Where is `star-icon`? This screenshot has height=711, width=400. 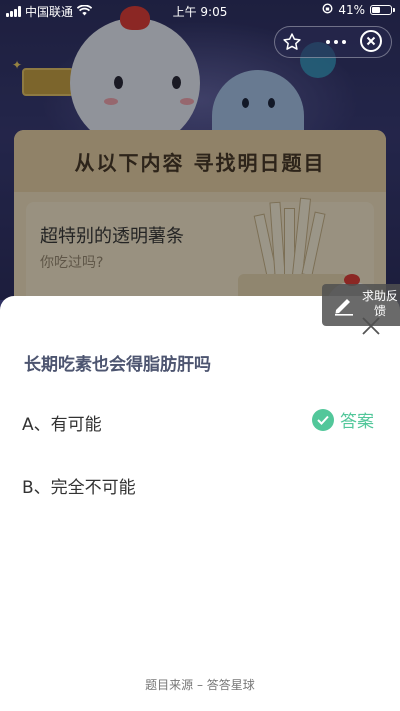 star-icon is located at coordinates (292, 41).